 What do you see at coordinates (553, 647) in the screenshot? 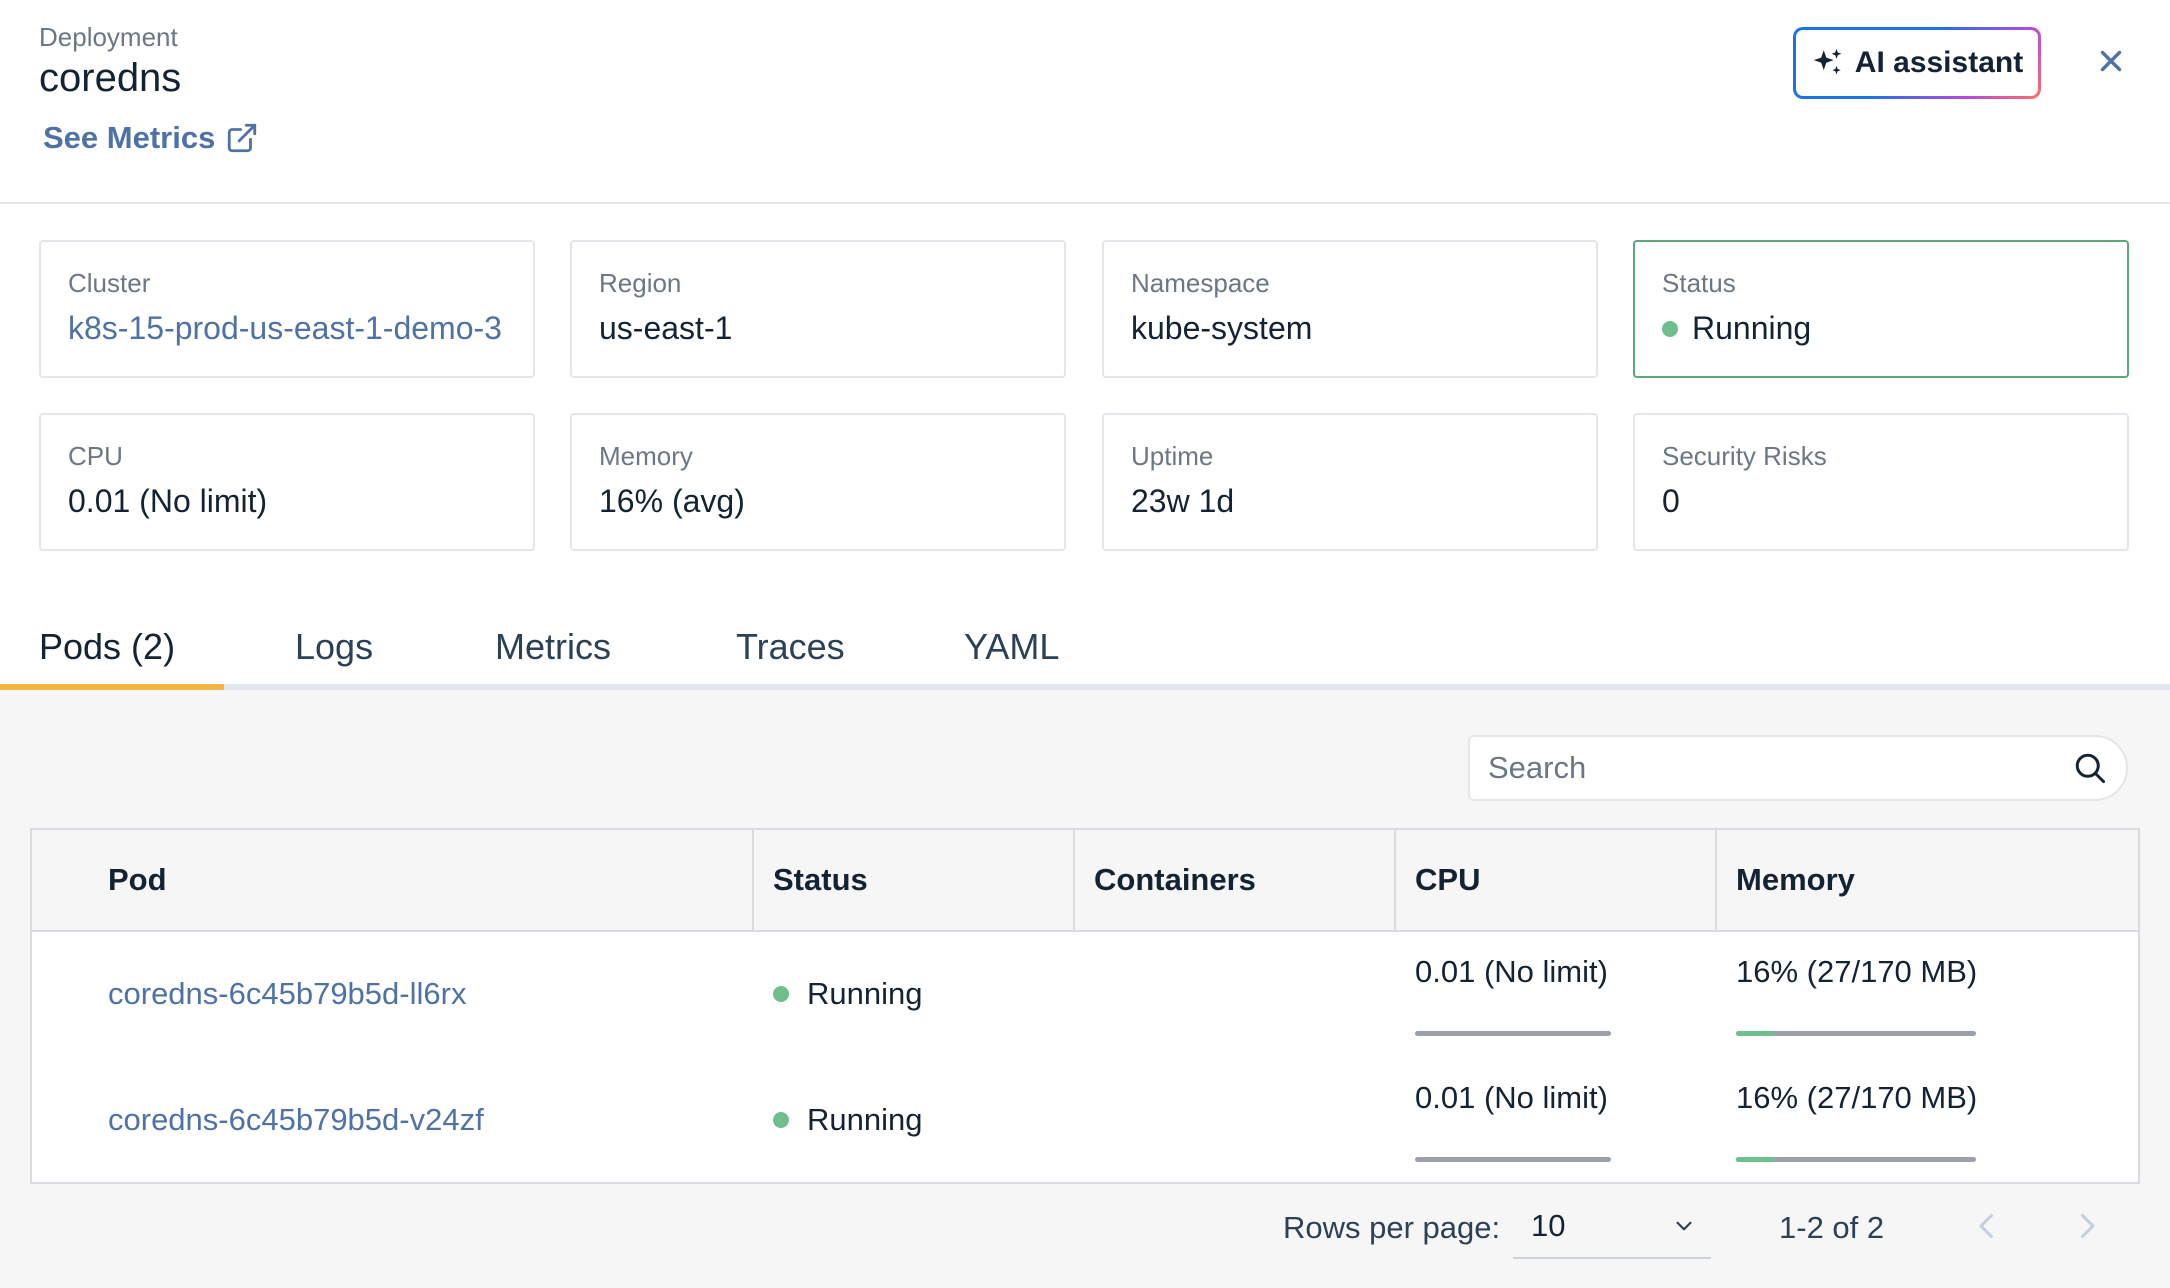
I see `tab-metrics: Metrics` at bounding box center [553, 647].